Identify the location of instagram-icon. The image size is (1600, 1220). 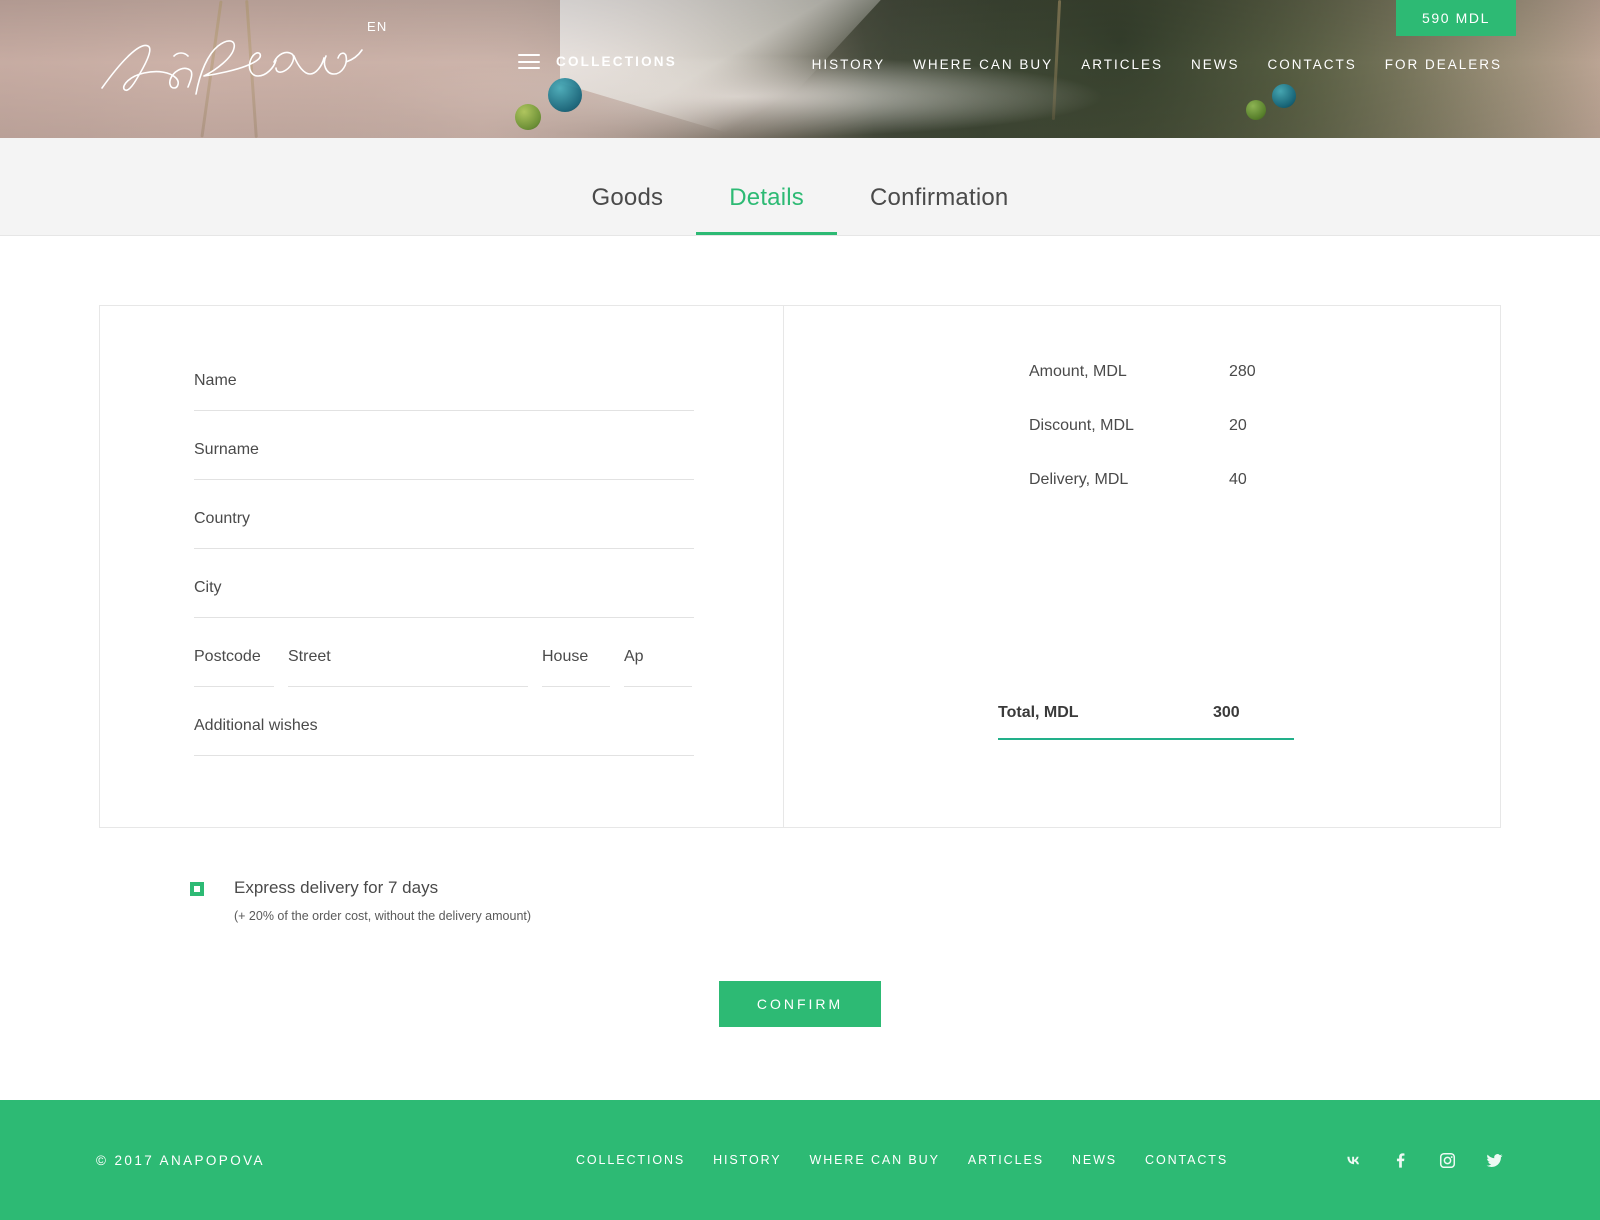
(1447, 1160).